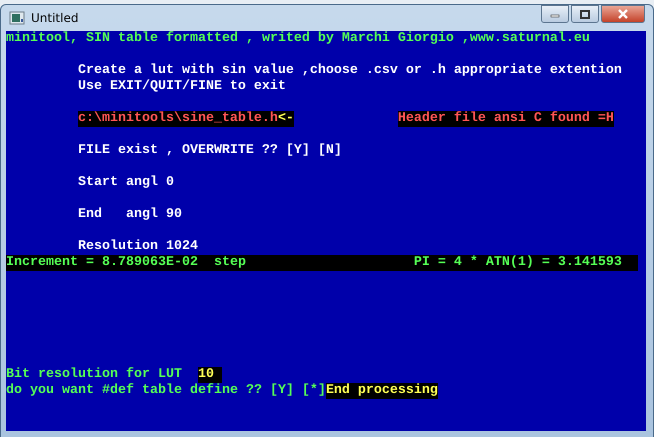 The height and width of the screenshot is (437, 654). Describe the element at coordinates (55, 18) in the screenshot. I see `window-title: Untitled` at that location.